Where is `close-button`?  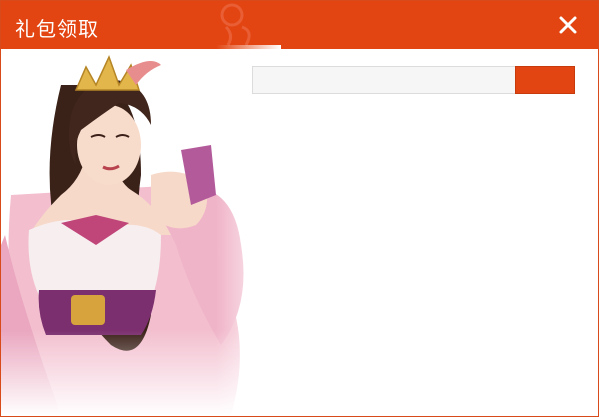
close-button is located at coordinates (568, 25).